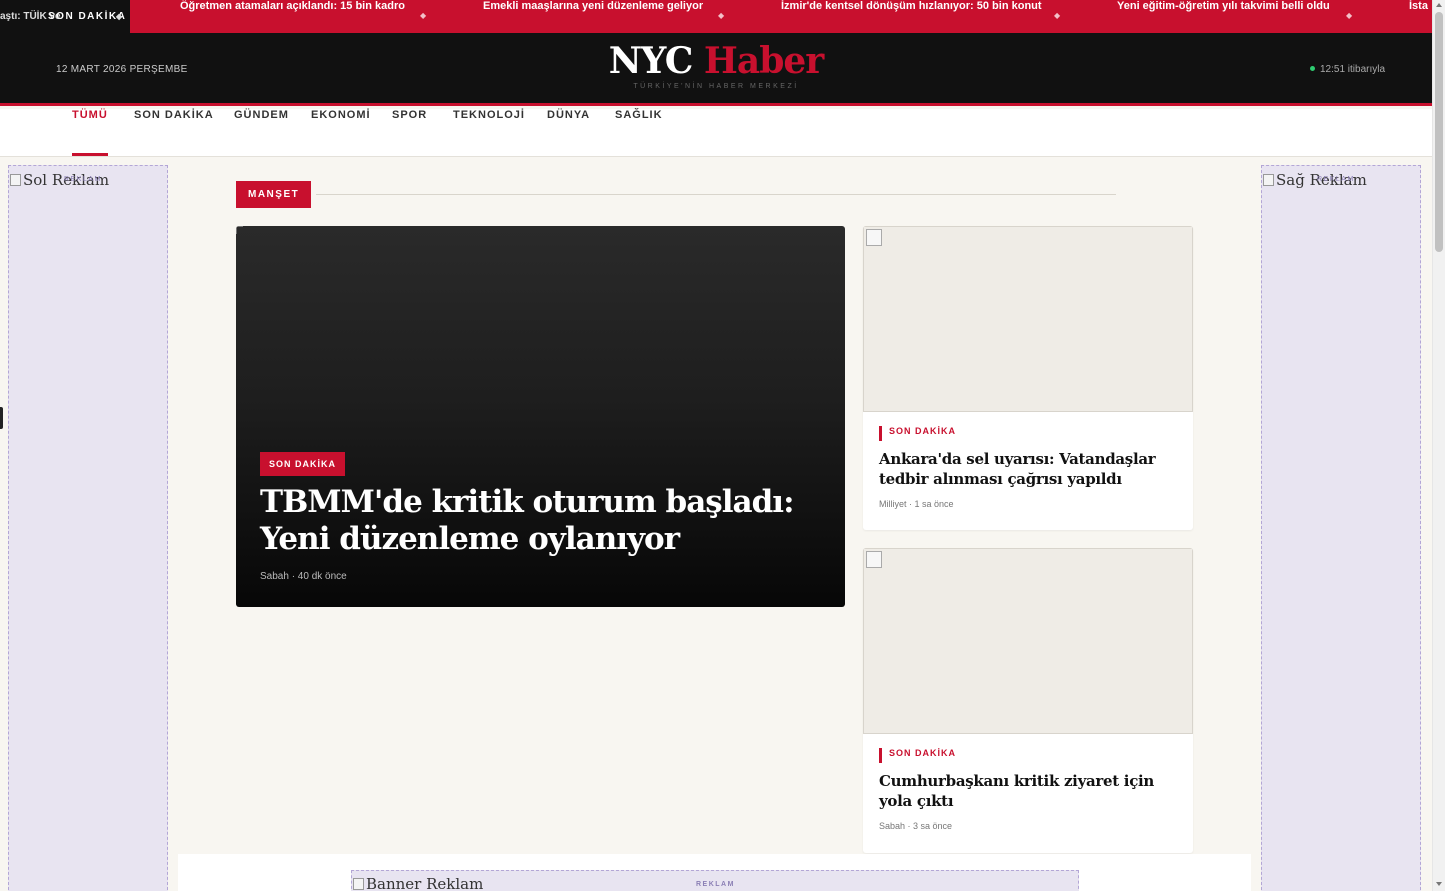 This screenshot has width=1445, height=891. Describe the element at coordinates (716, 194) in the screenshot. I see `section-divider` at that location.